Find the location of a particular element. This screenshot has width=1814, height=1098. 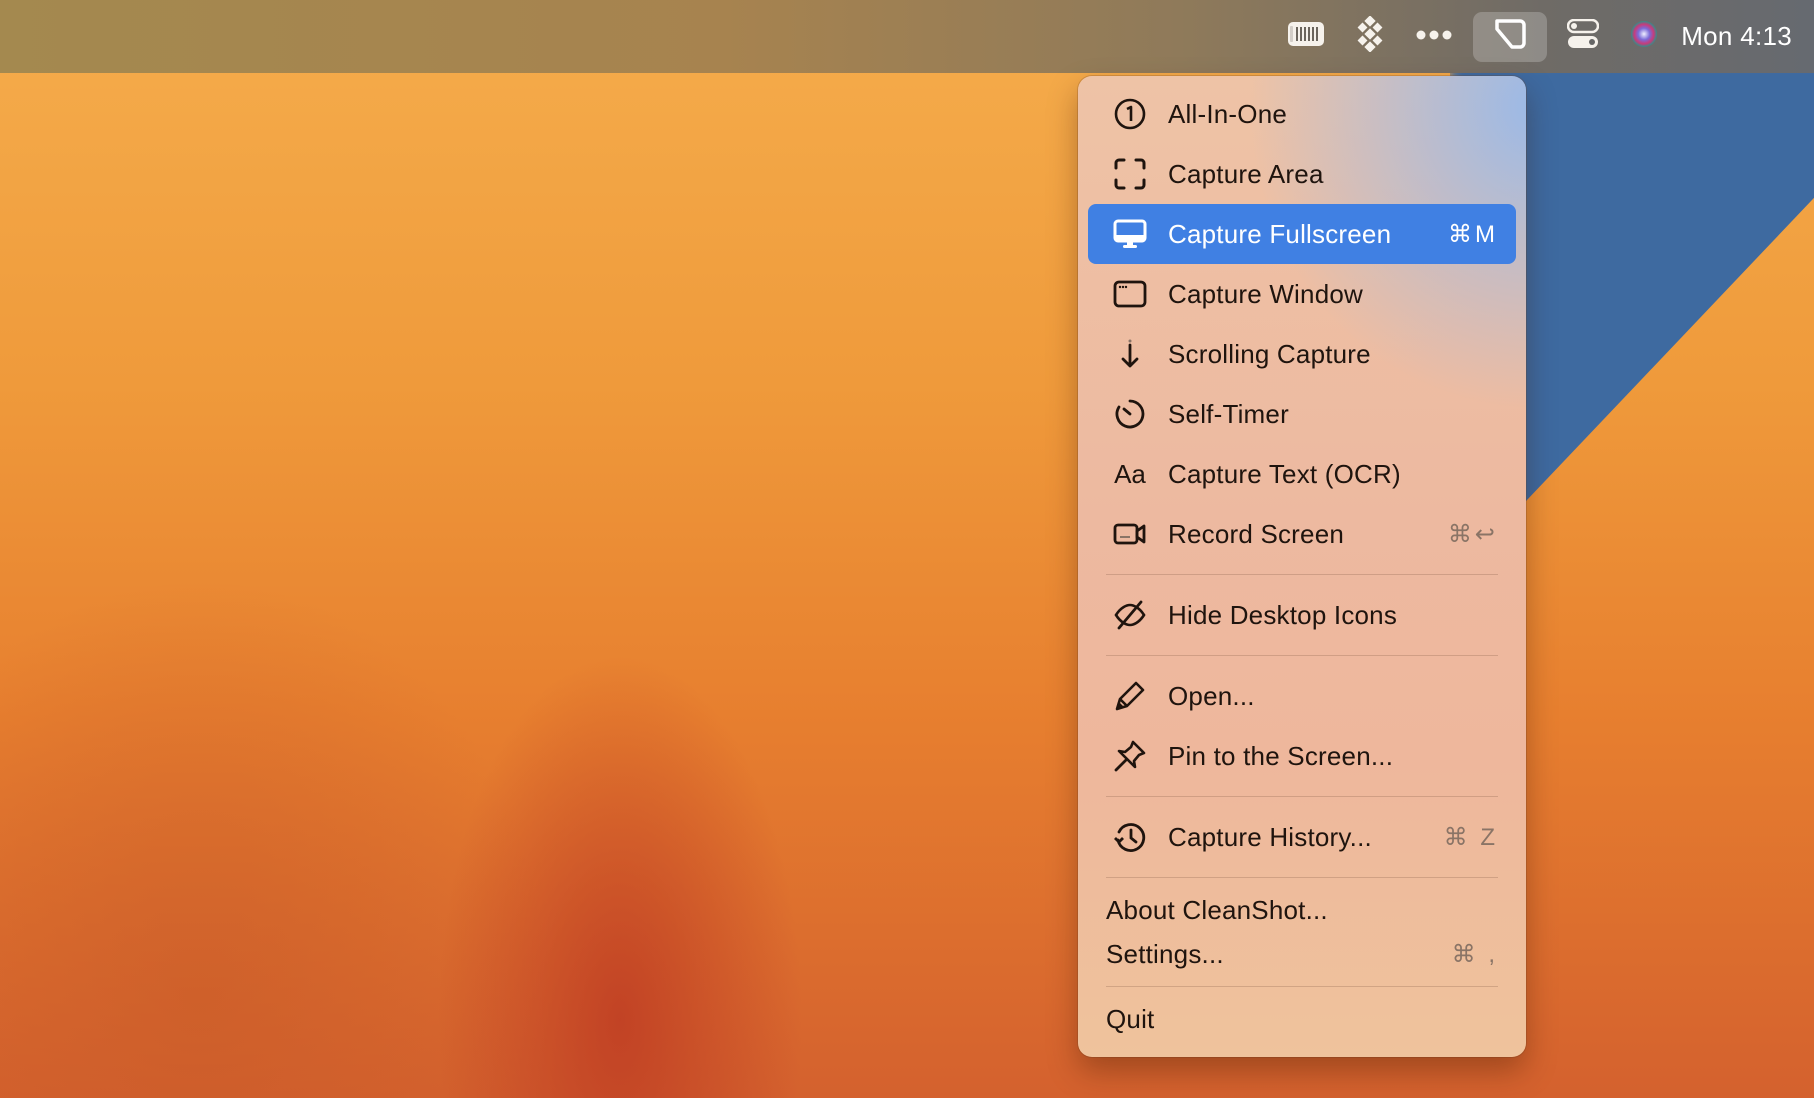

menu-item-label: Capture Area is located at coordinates (1246, 173).